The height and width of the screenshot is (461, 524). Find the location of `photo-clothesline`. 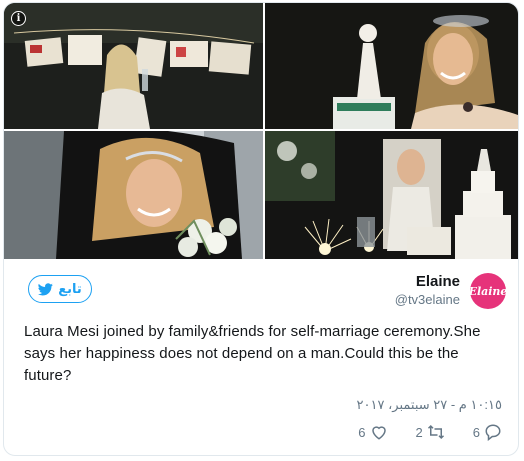

photo-clothesline is located at coordinates (133, 66).